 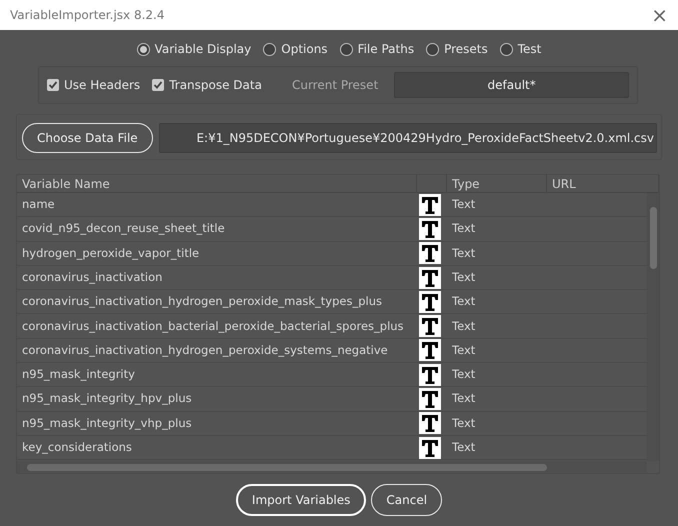 What do you see at coordinates (335, 85) in the screenshot?
I see `preset-label: Current Preset` at bounding box center [335, 85].